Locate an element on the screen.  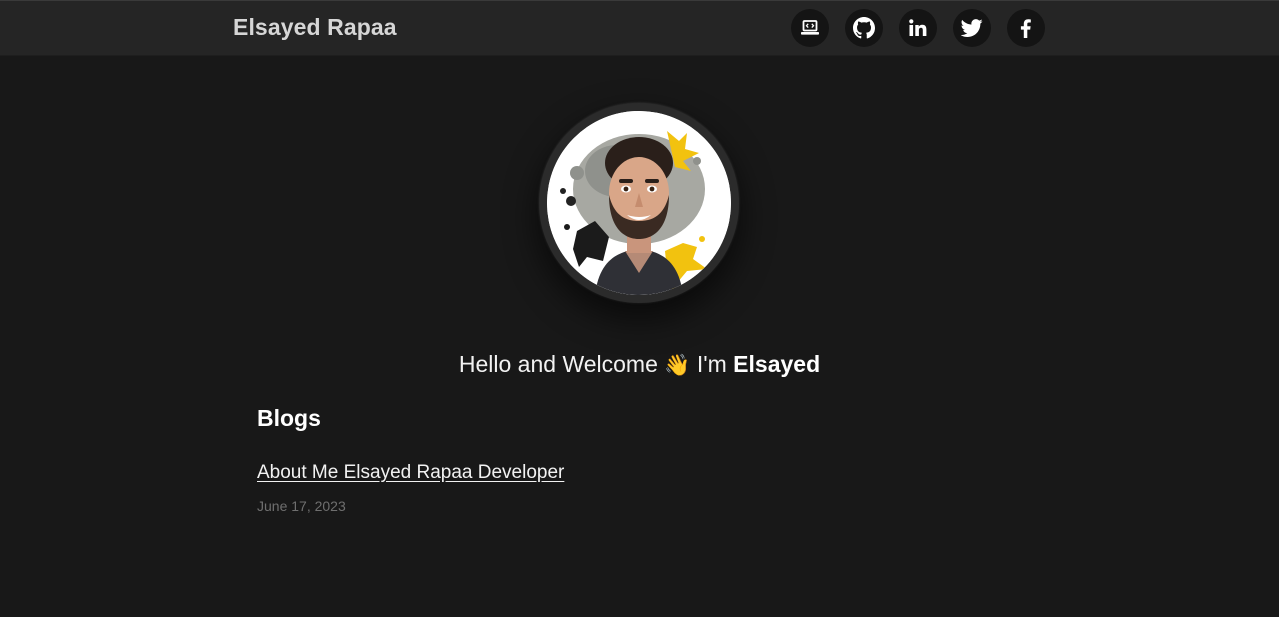
portfolio-link is located at coordinates (810, 28).